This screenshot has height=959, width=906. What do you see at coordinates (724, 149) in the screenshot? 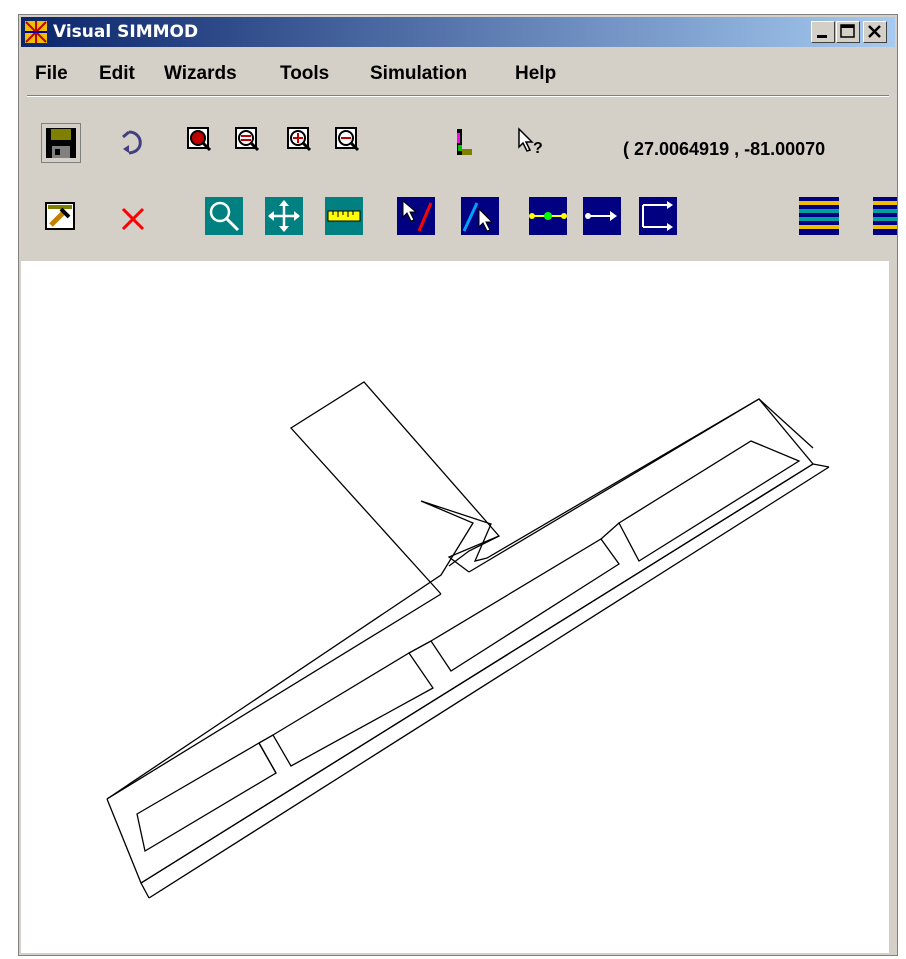
I see `coordinate-readout: ( 27.0064919 , -81.00070` at bounding box center [724, 149].